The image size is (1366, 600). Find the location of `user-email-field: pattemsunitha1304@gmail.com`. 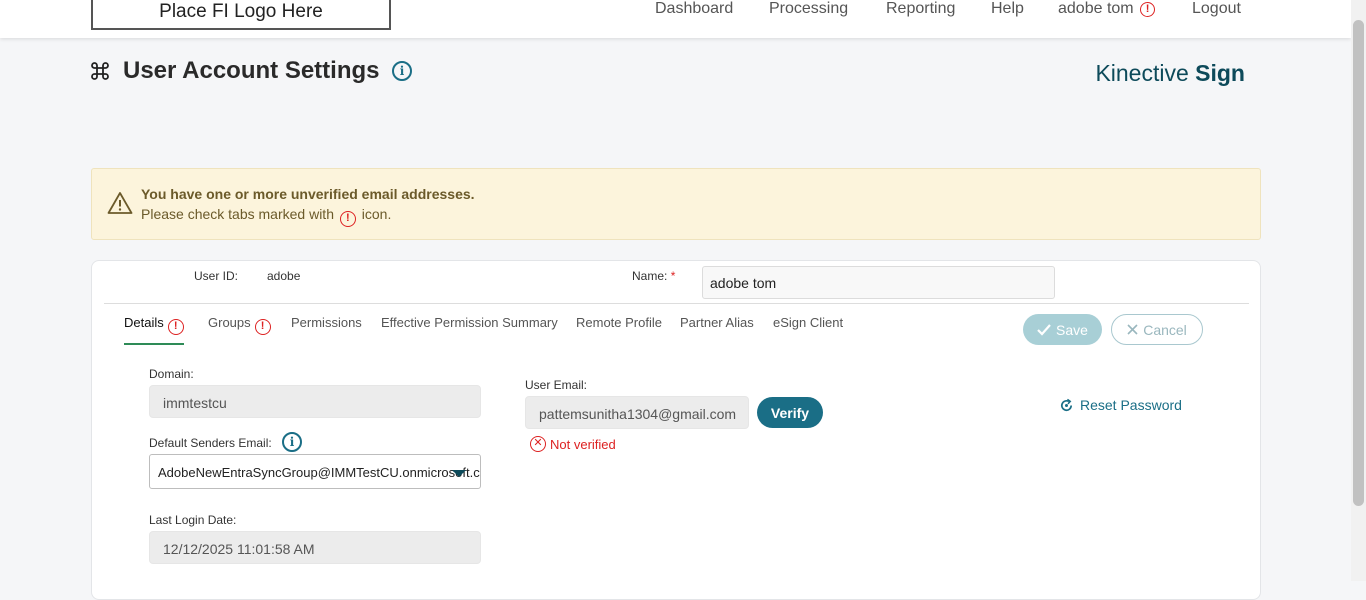

user-email-field: pattemsunitha1304@gmail.com is located at coordinates (637, 412).